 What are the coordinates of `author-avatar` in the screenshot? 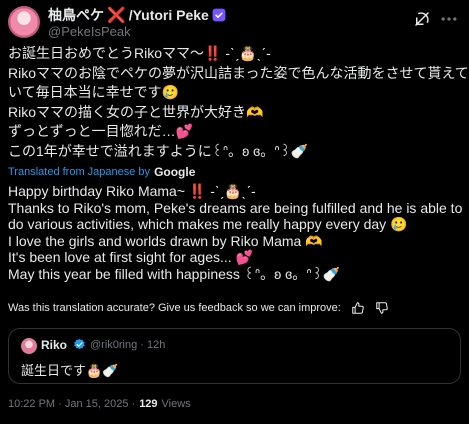 It's located at (24, 22).